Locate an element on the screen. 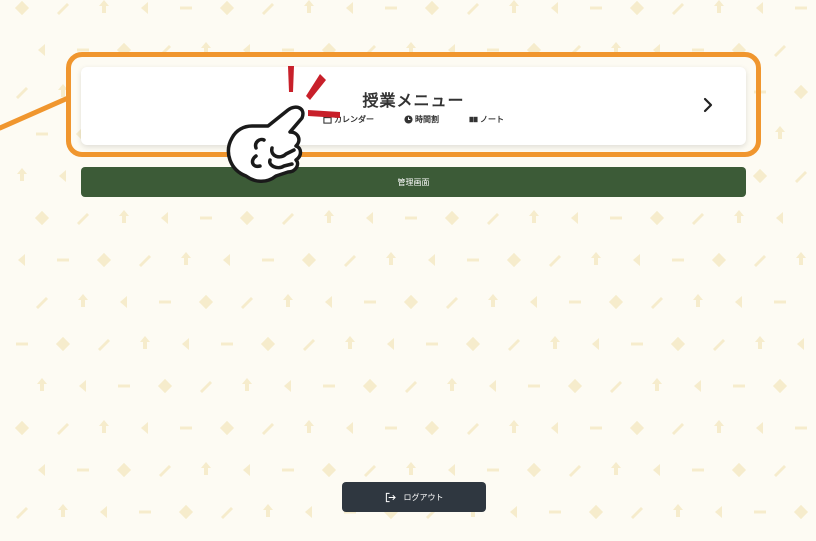 This screenshot has width=816, height=541. lesson-menu-links: カレンダー 時間割 ノート is located at coordinates (413, 119).